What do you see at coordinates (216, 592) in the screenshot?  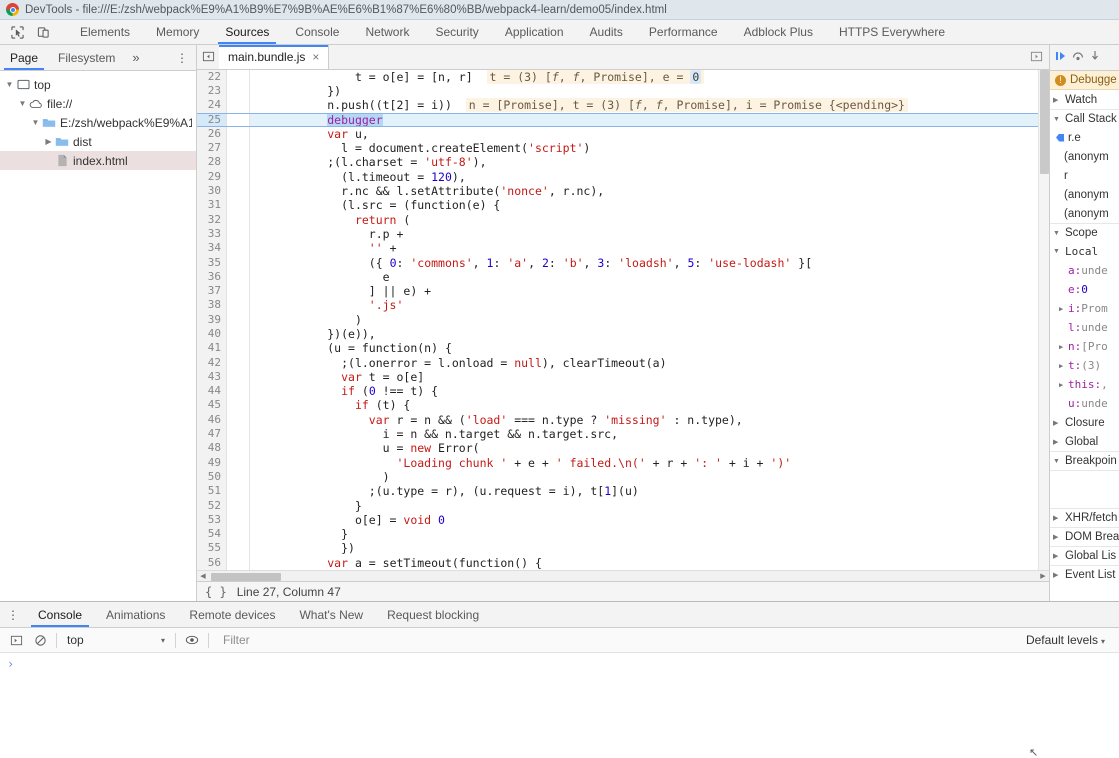 I see `pretty-print-icon: { }` at bounding box center [216, 592].